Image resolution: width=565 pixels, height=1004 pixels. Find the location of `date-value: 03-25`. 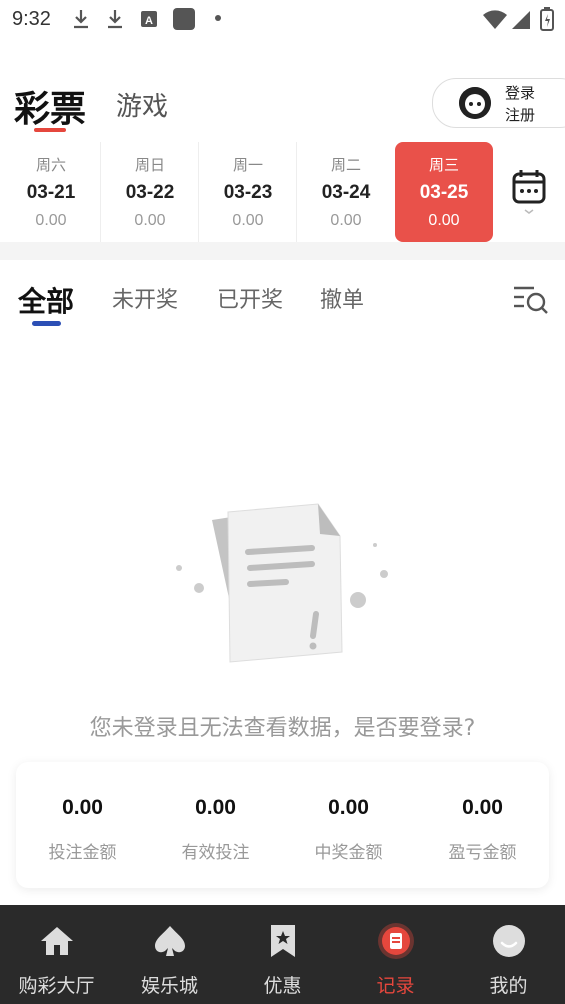

date-value: 03-25 is located at coordinates (444, 192).